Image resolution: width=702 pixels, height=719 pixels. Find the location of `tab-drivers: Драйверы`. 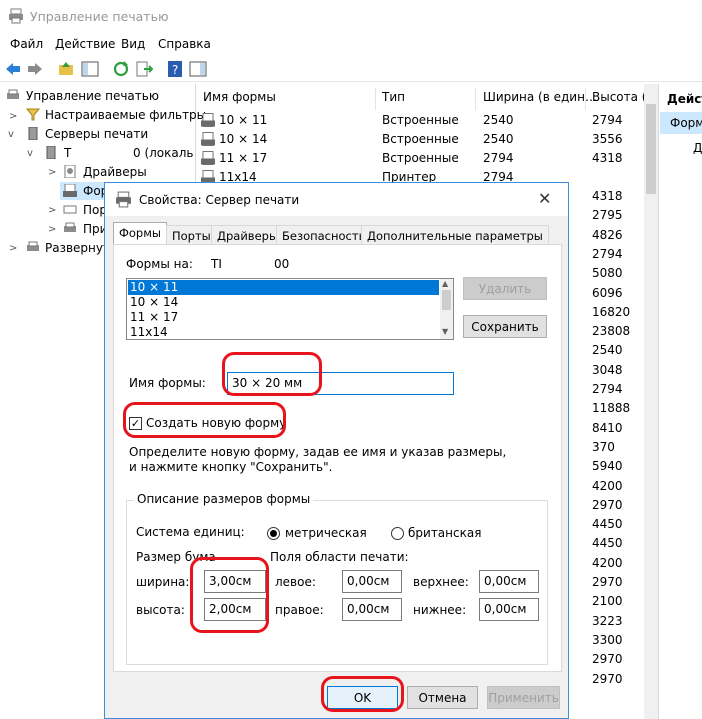

tab-drivers: Драйверы is located at coordinates (248, 235).